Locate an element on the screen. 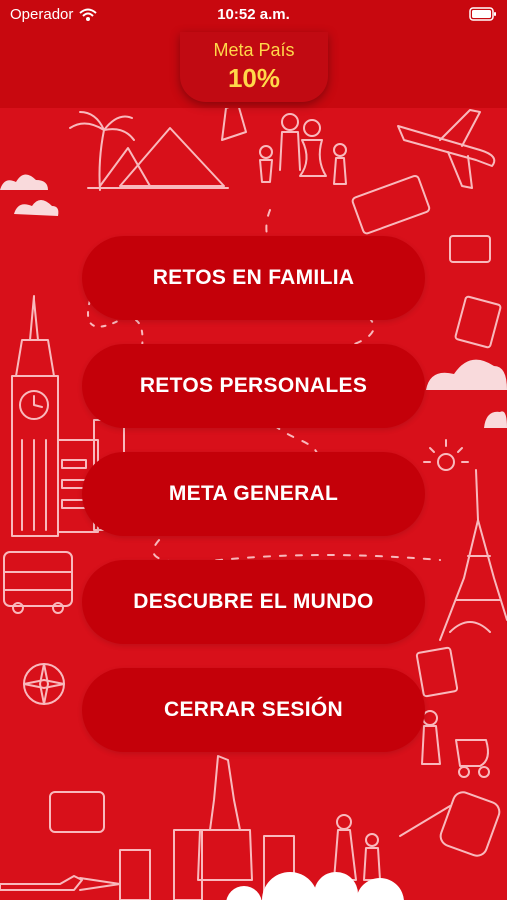  country-goal-label: Meta País is located at coordinates (254, 50).